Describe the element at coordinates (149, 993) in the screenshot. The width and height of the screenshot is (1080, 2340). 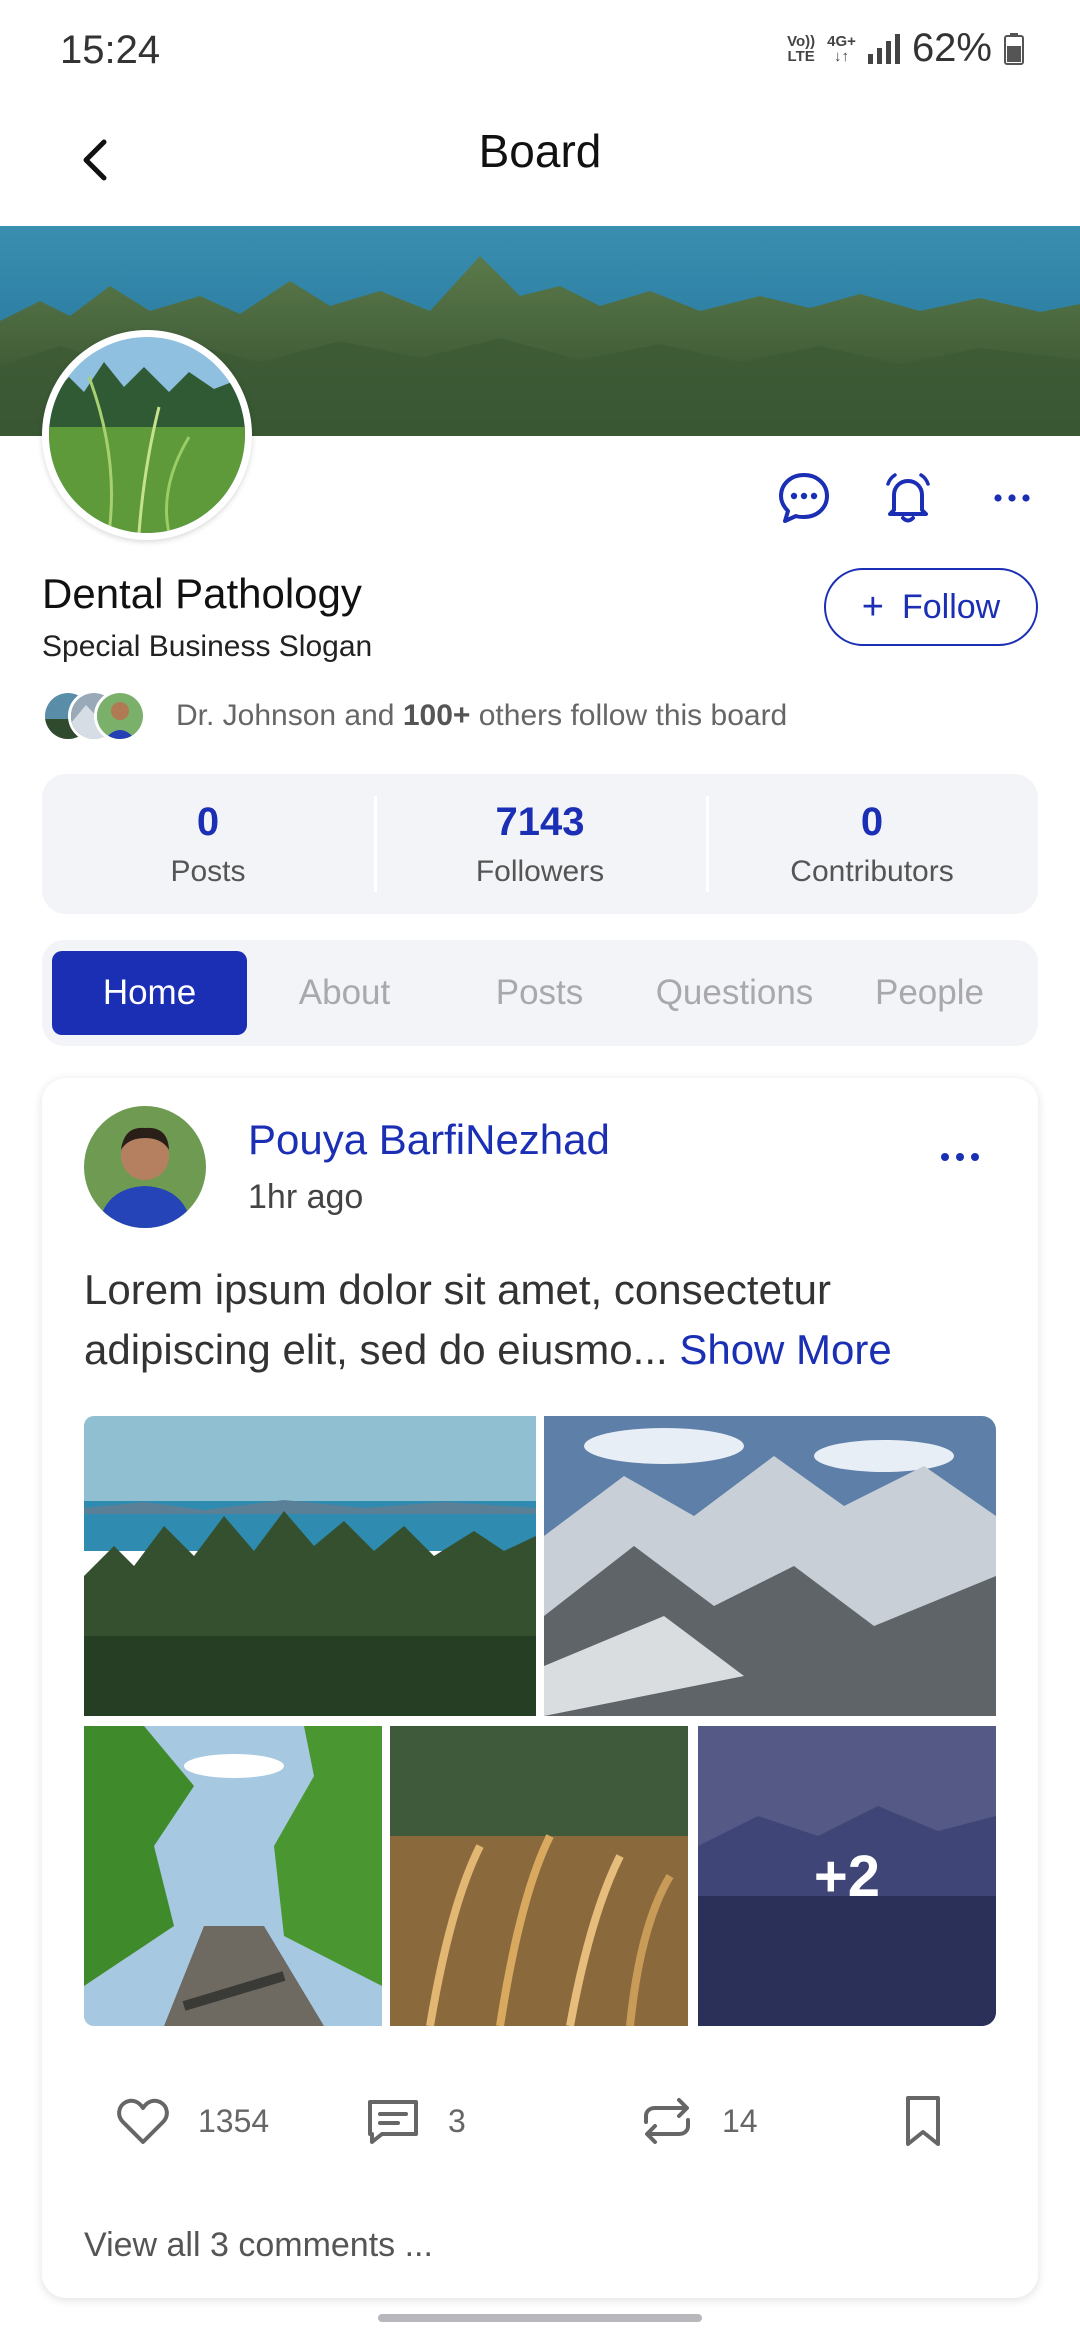
I see `tab-home: Home` at that location.